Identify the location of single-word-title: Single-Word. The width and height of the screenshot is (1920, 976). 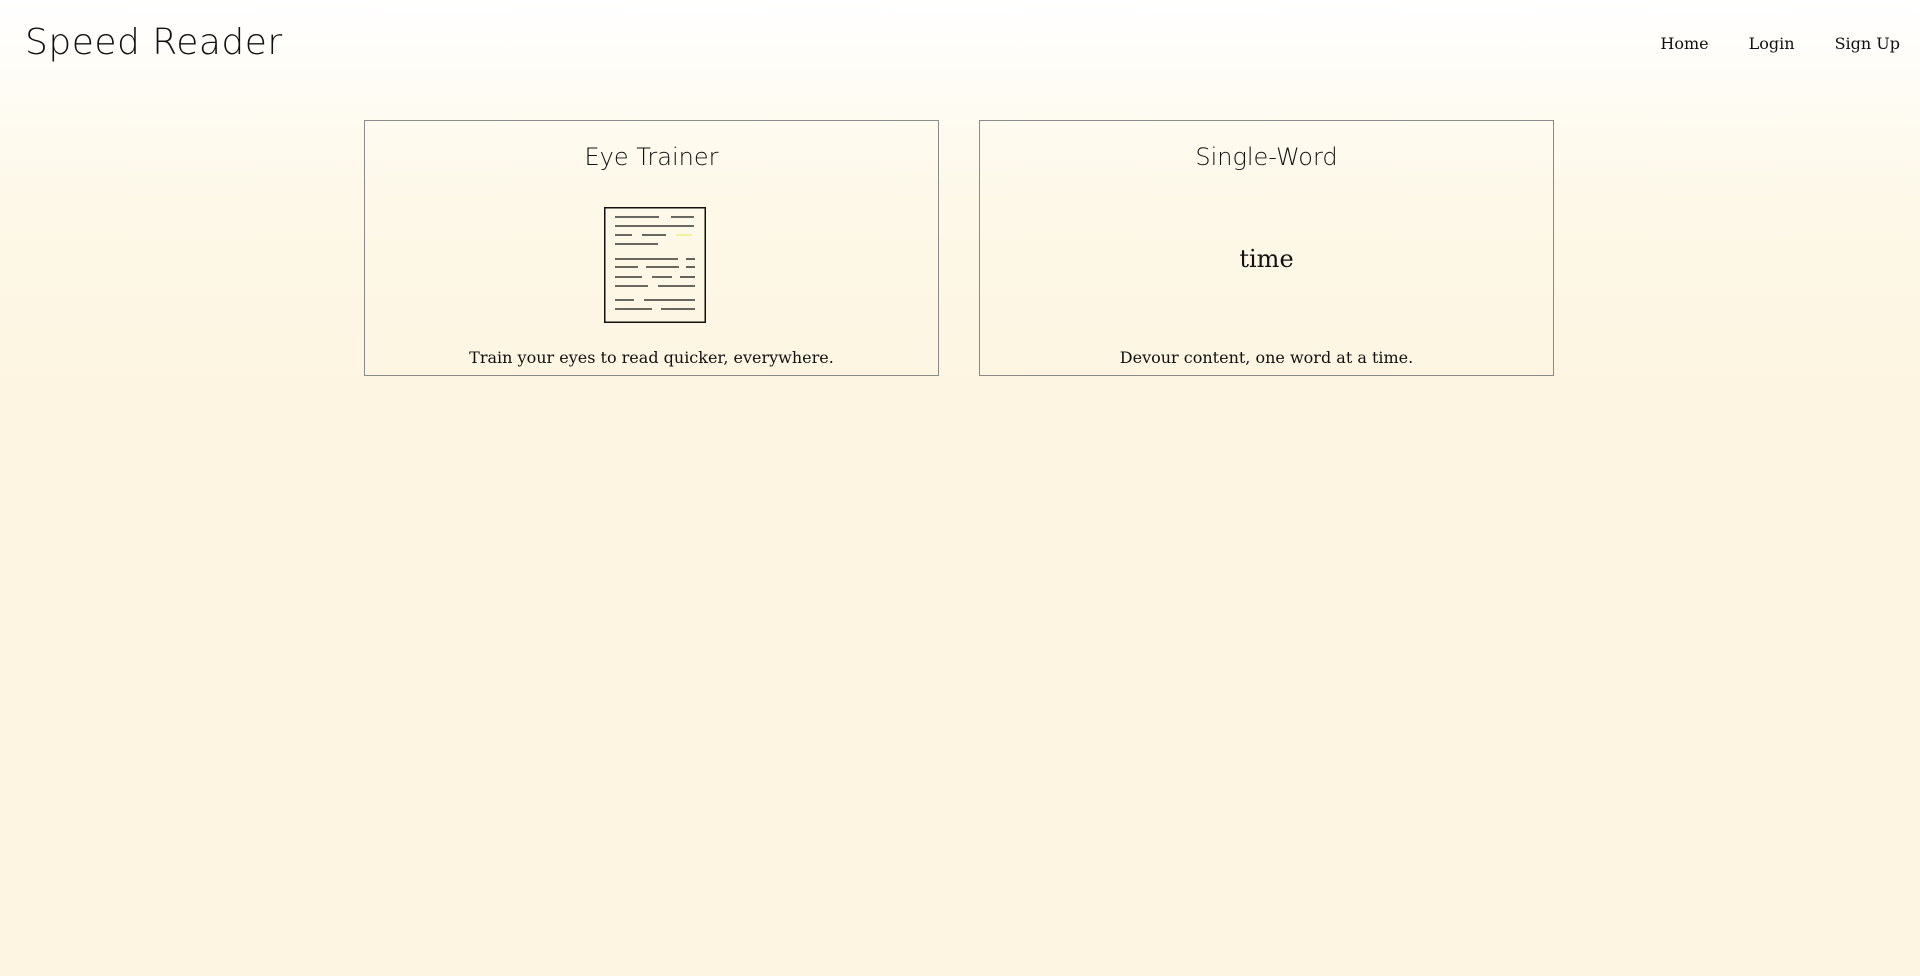
(1266, 157).